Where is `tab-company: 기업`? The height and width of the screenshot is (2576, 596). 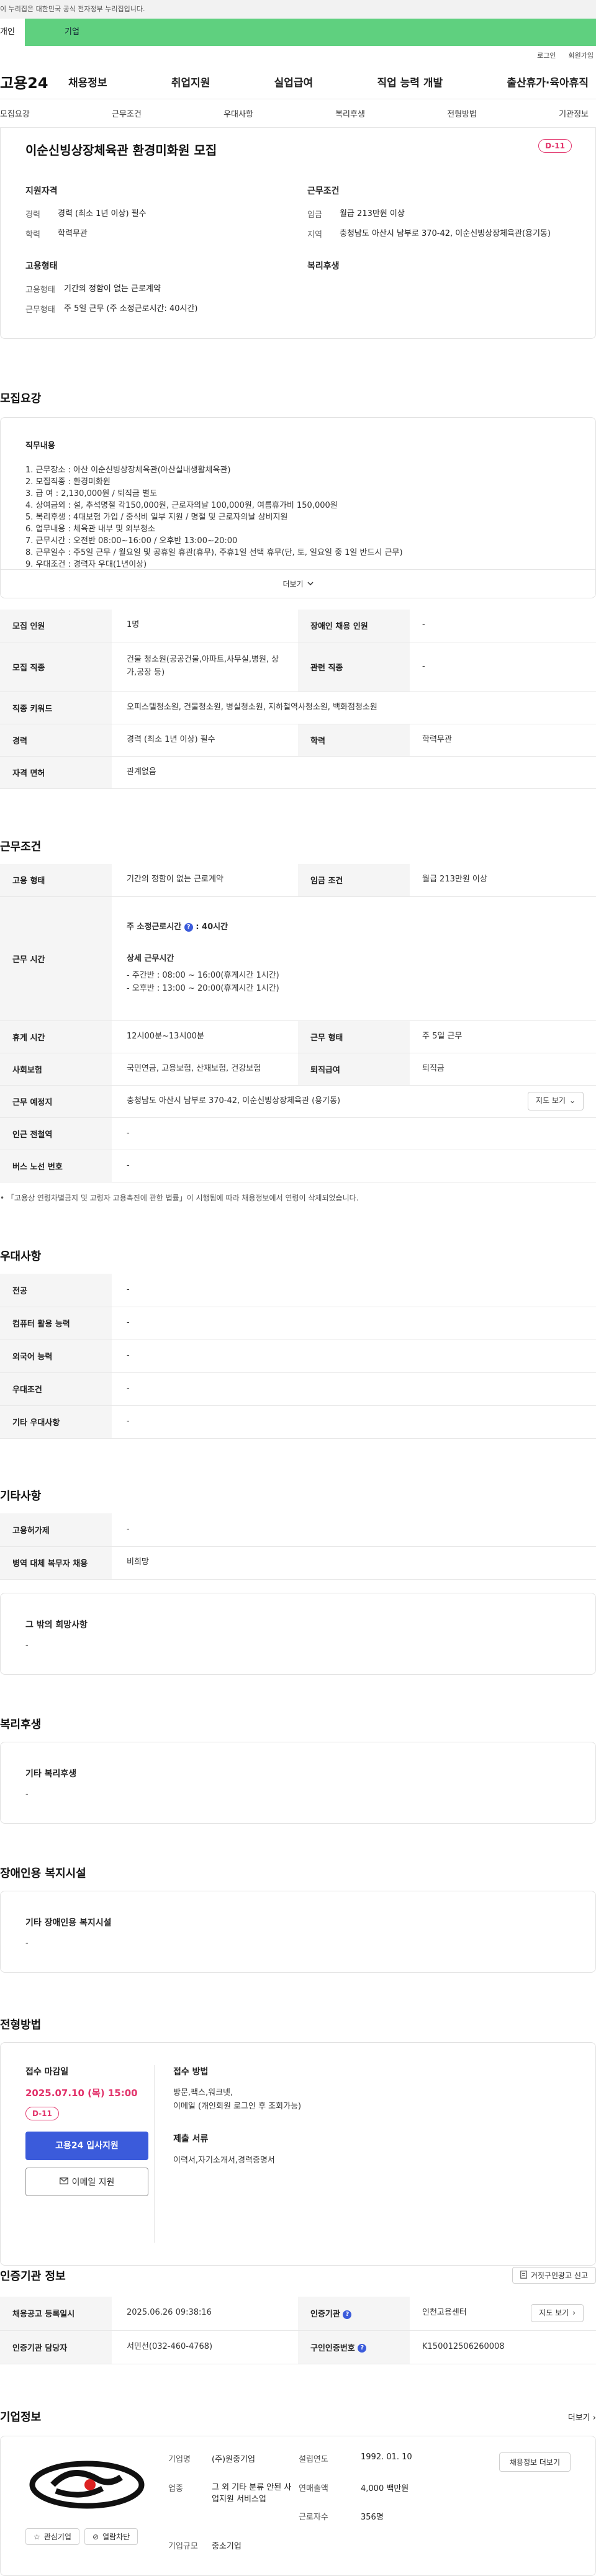 tab-company: 기업 is located at coordinates (310, 32).